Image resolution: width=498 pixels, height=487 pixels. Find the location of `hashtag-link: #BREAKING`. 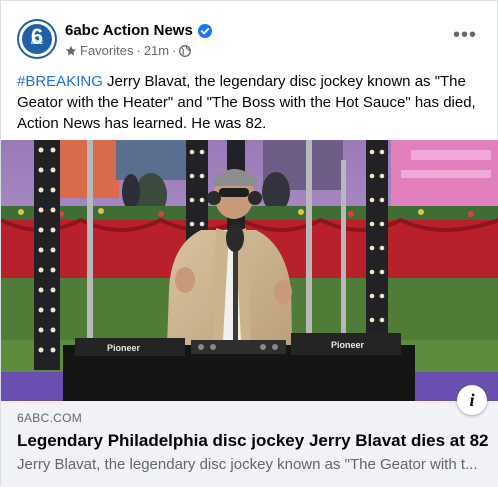

hashtag-link: #BREAKING is located at coordinates (60, 81).